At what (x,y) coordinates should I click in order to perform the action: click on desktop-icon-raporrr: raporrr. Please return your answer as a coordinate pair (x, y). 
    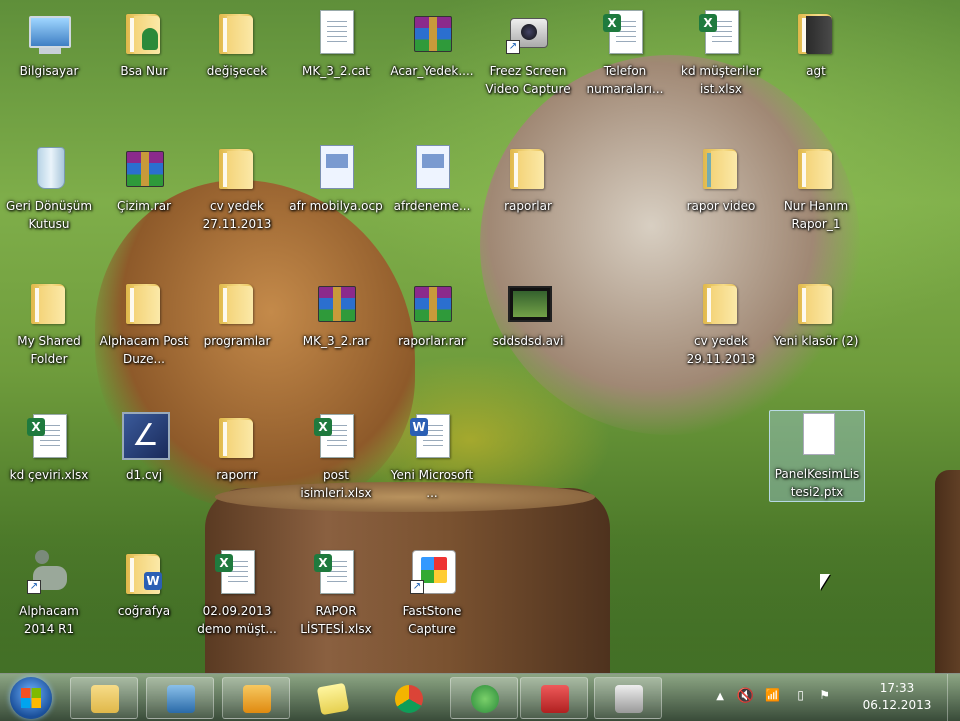
    Looking at the image, I should click on (237, 448).